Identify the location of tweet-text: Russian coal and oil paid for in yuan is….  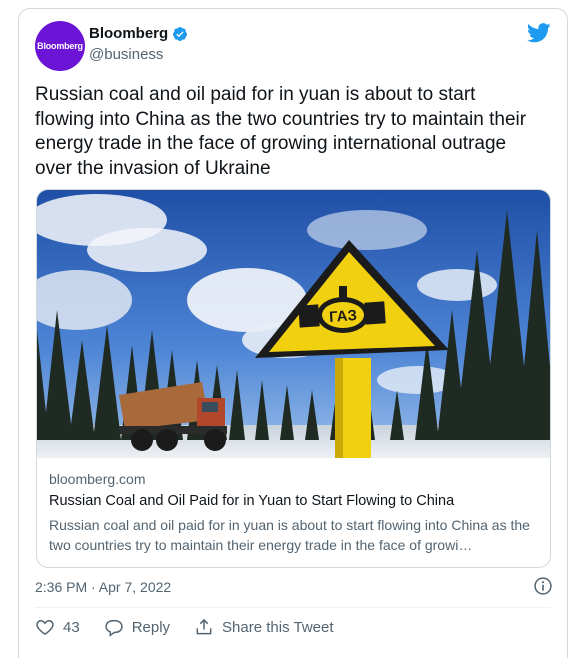
(281, 131).